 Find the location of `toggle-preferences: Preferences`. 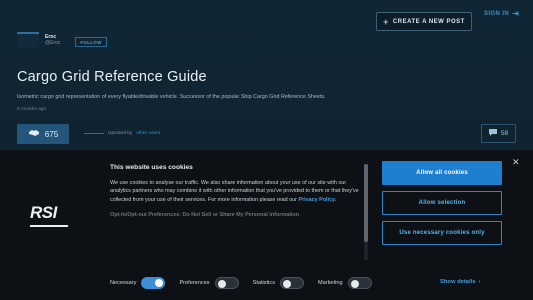

toggle-preferences: Preferences is located at coordinates (209, 283).